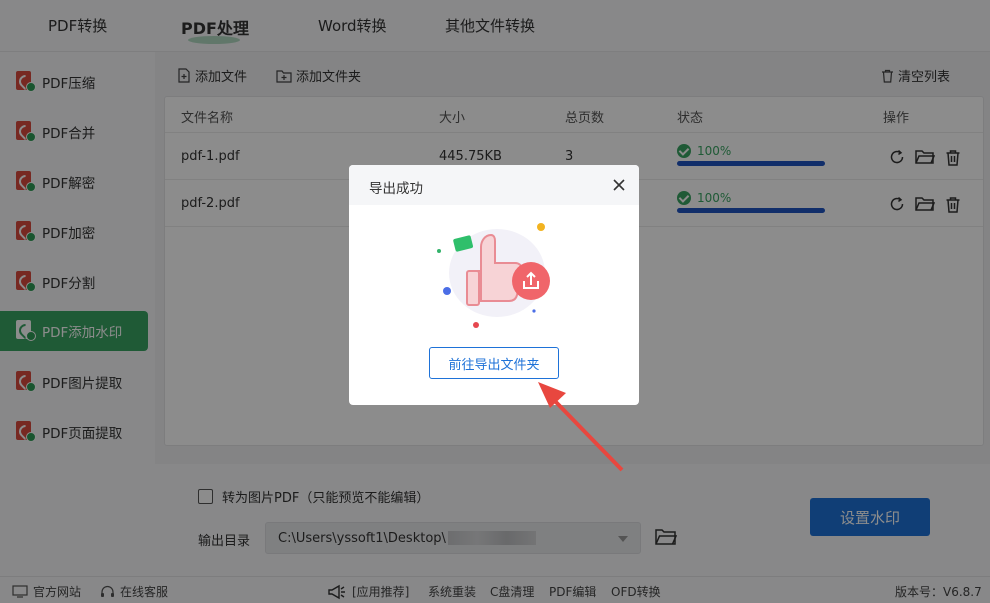 The height and width of the screenshot is (603, 990). Describe the element at coordinates (493, 275) in the screenshot. I see `thumbs-up-illustration` at that location.